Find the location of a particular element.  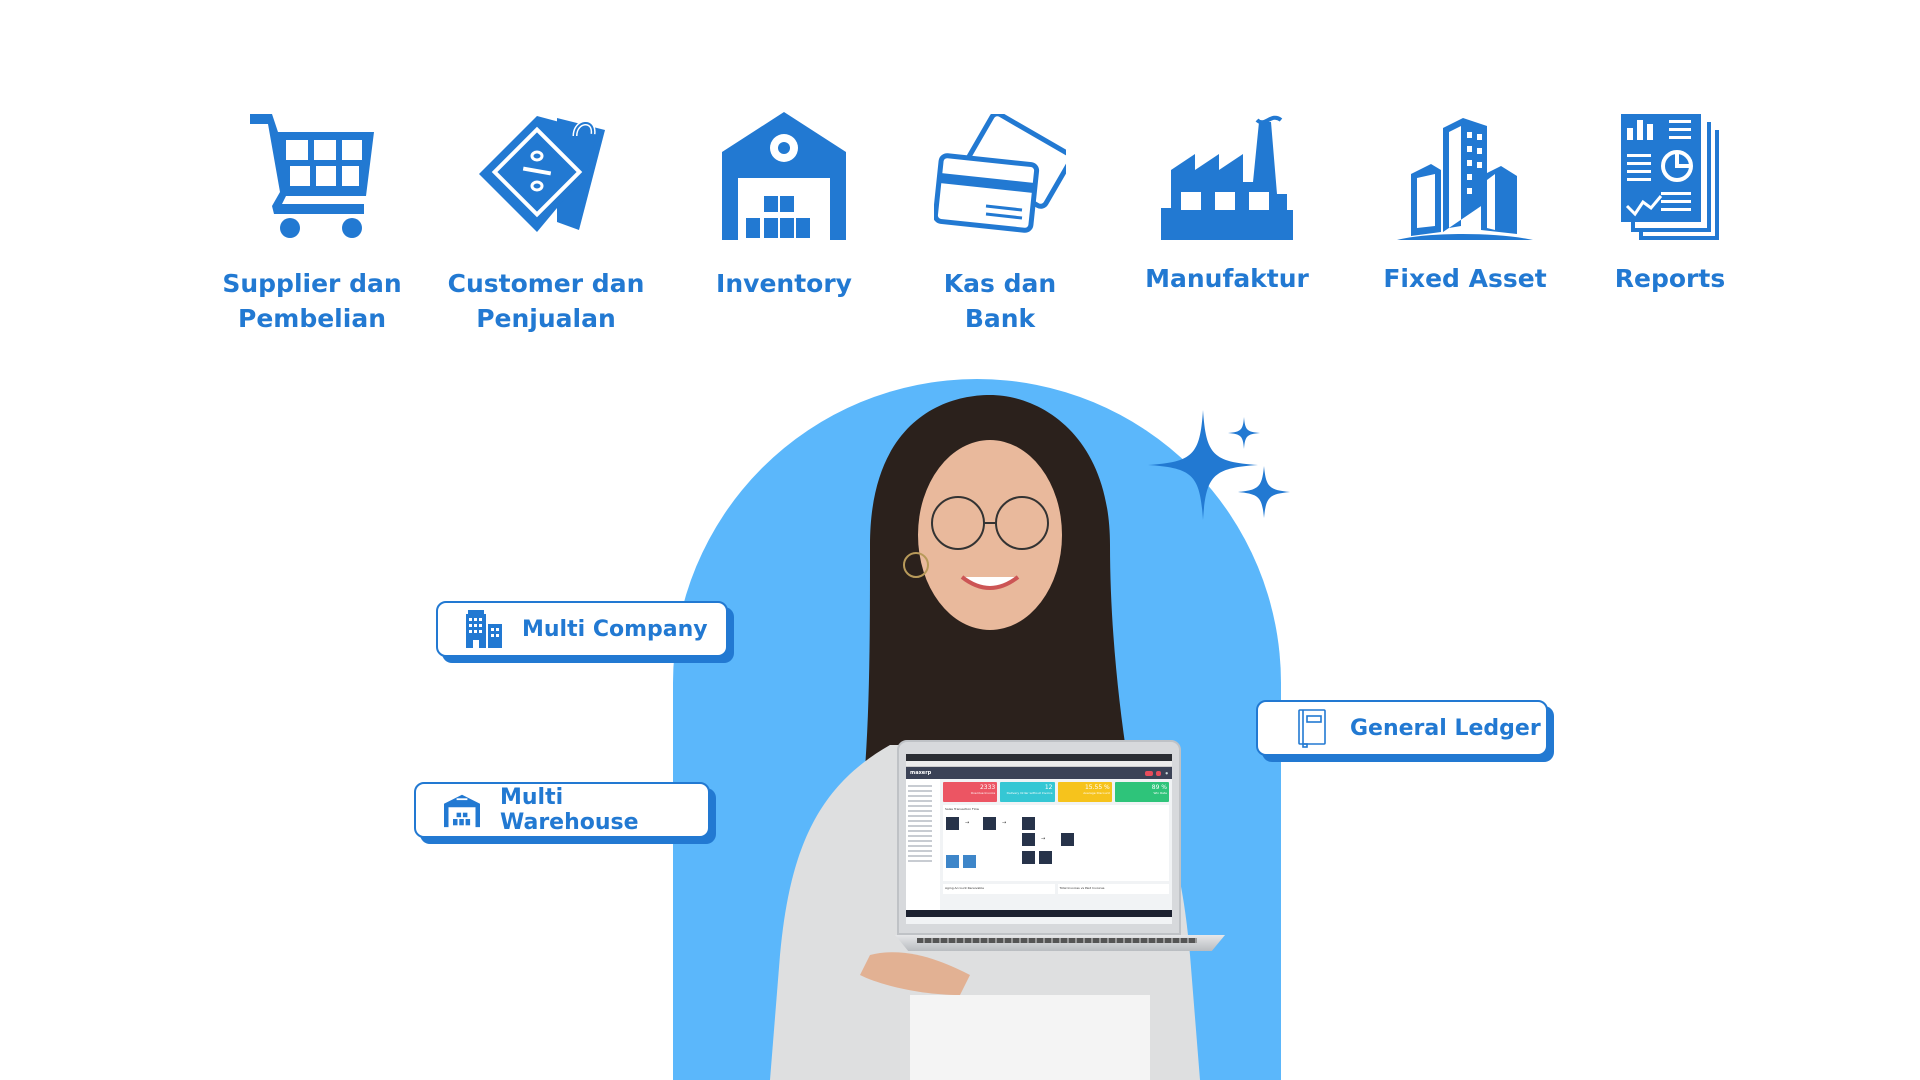

multi-warehouse-badge: Multi Warehouse is located at coordinates (562, 810).